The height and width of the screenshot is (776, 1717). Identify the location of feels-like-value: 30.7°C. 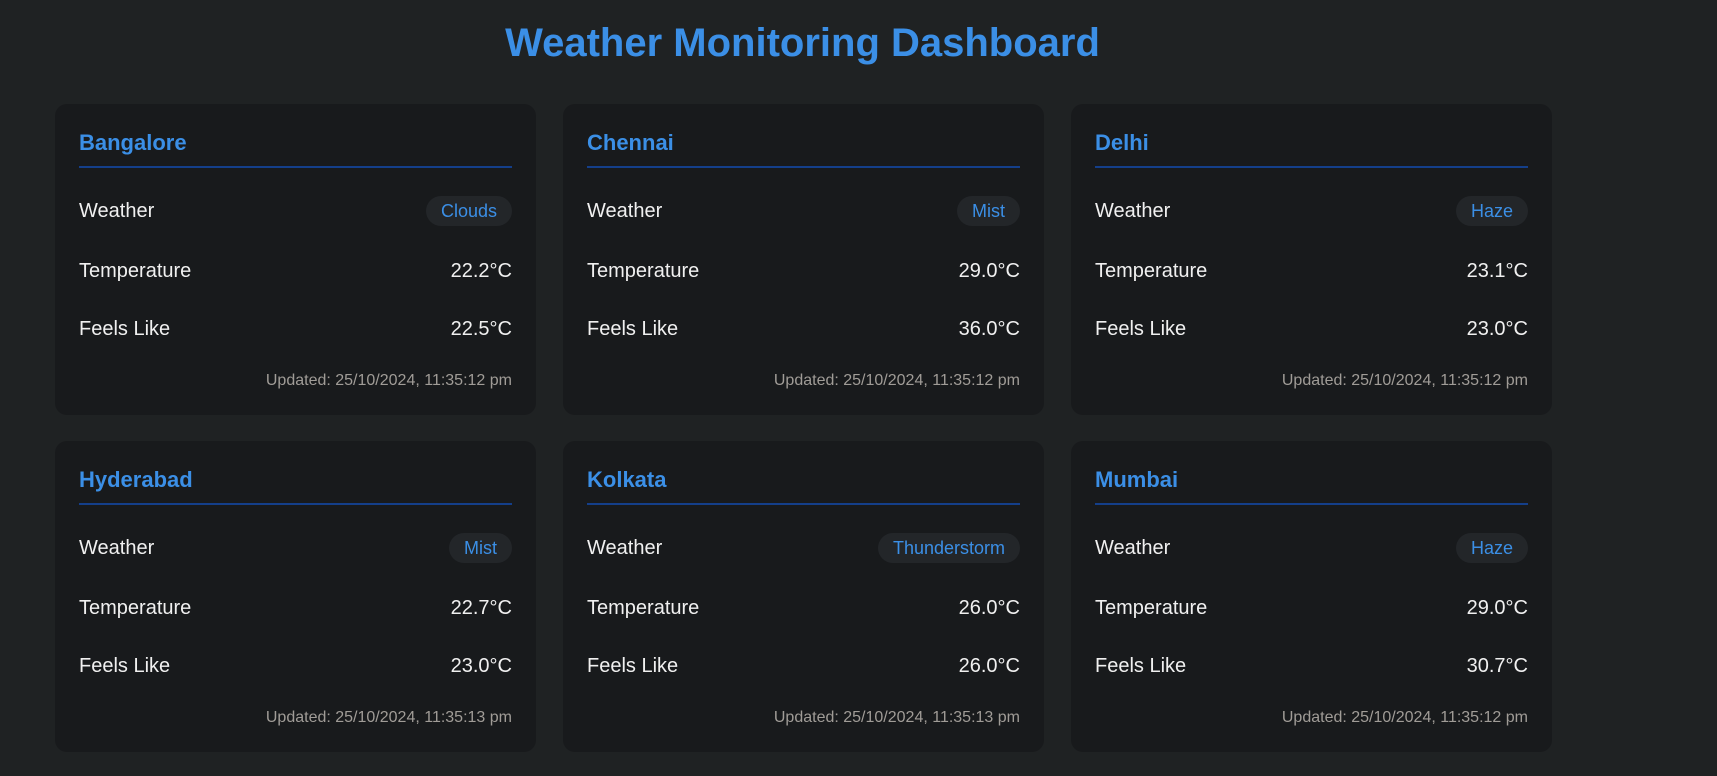
(1497, 665).